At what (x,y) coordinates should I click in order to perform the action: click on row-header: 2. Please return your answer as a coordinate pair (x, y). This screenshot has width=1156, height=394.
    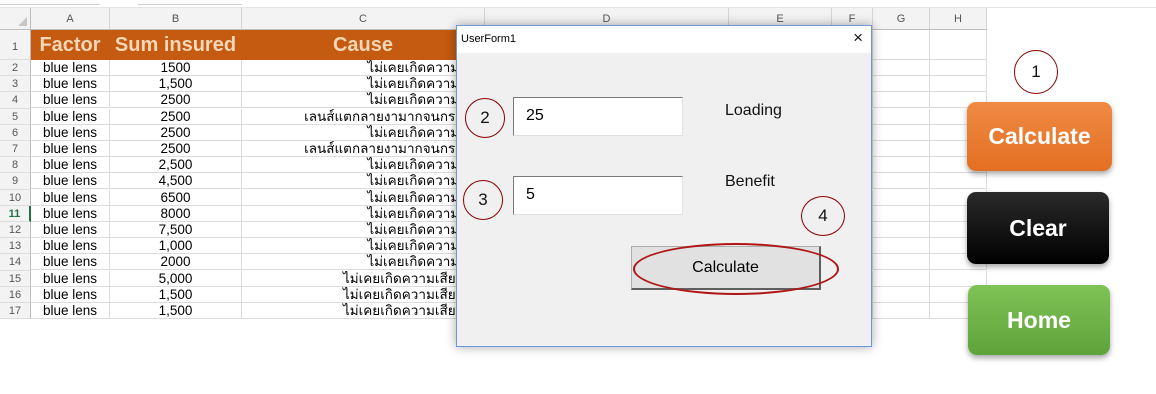
    Looking at the image, I should click on (15, 68).